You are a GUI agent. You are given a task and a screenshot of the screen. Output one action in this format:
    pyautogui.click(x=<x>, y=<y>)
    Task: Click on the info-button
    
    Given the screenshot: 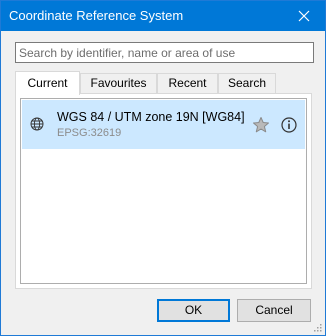 What is the action you would take?
    pyautogui.click(x=289, y=125)
    